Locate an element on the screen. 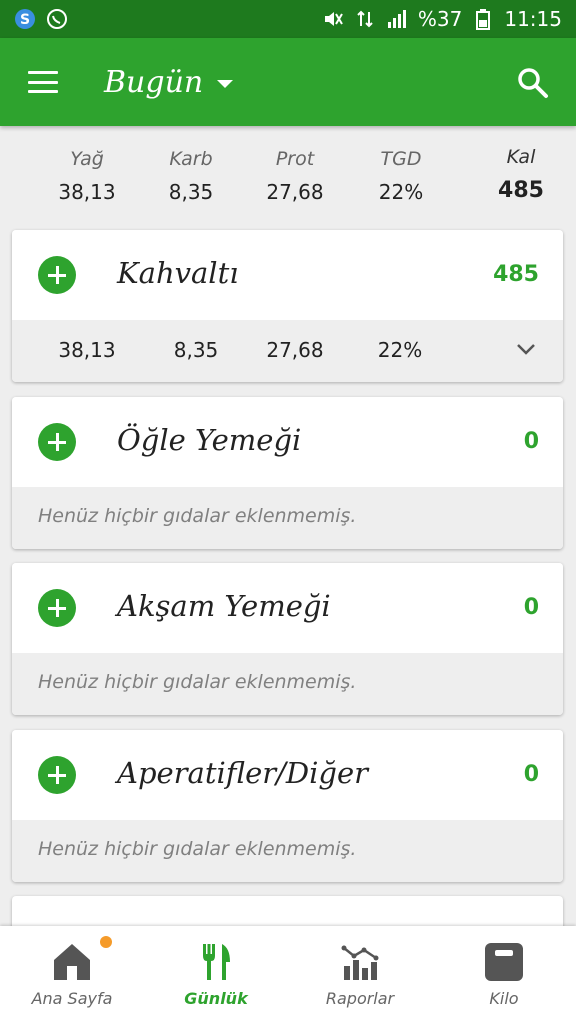 The height and width of the screenshot is (1024, 576). nav-reports: Raporlar is located at coordinates (360, 975).